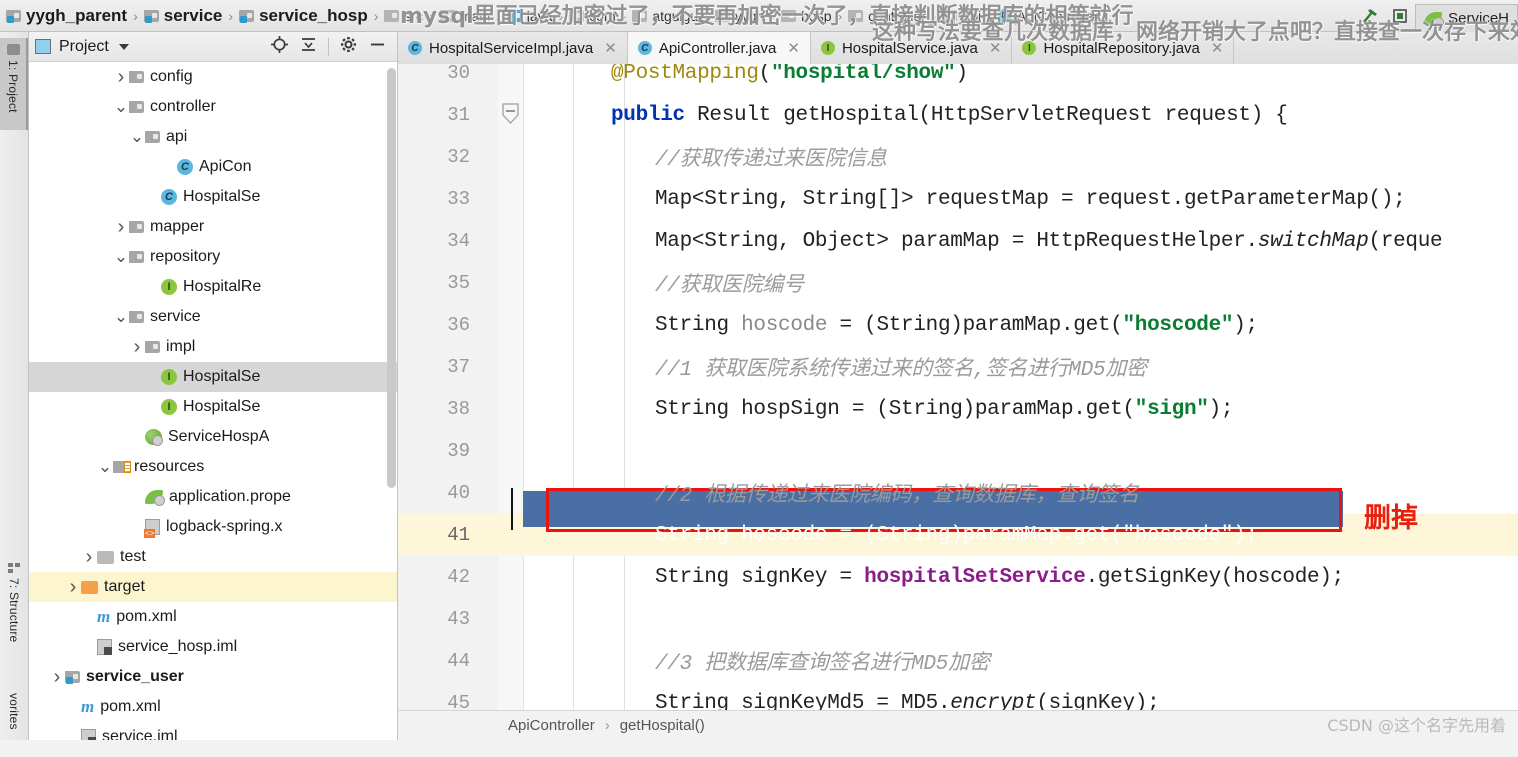  I want to click on search-everywhere-icon, so click(1400, 16).